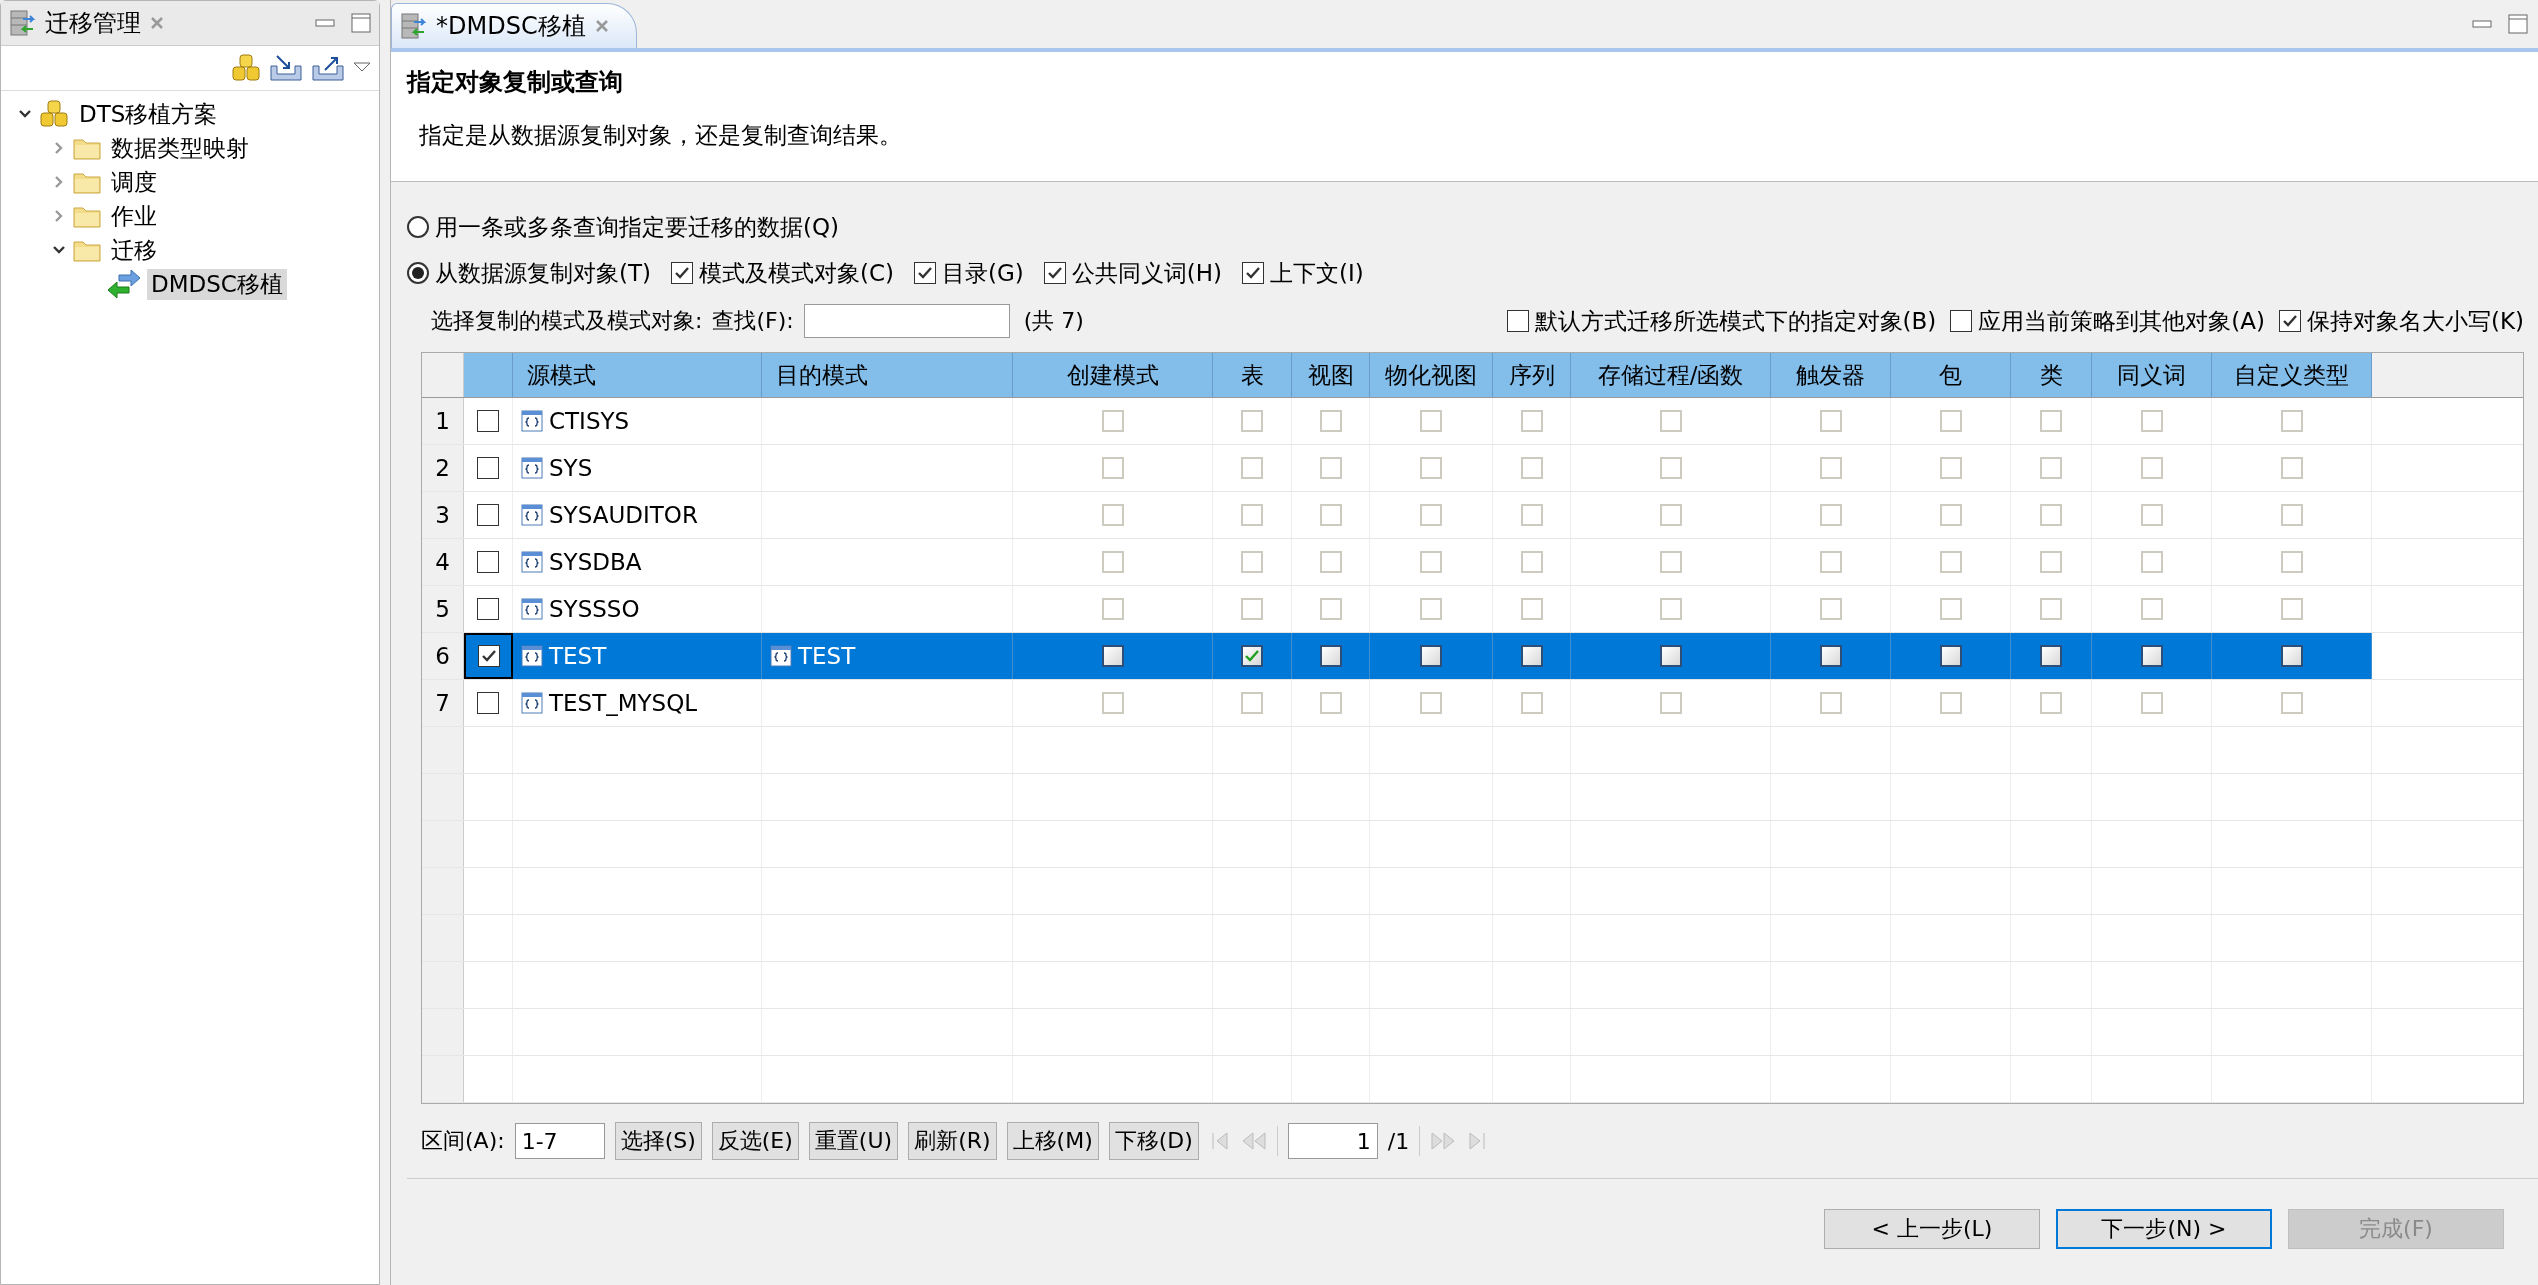  Describe the element at coordinates (1472, 515) in the screenshot. I see `table-row: 3 SYSAUDITOR` at that location.